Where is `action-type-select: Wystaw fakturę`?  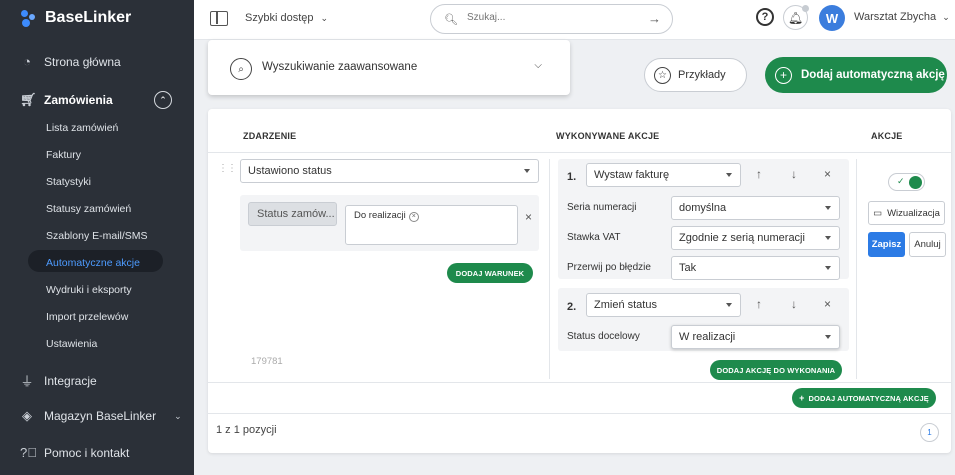 action-type-select: Wystaw fakturę is located at coordinates (663, 175).